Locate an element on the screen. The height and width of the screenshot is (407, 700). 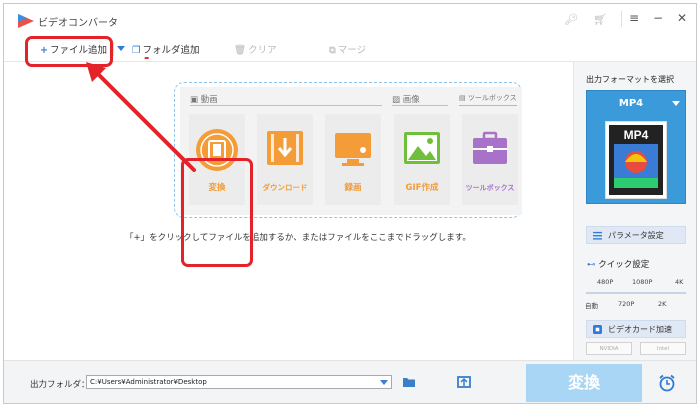
nvidia-chip: NVIDIA is located at coordinates (609, 348).